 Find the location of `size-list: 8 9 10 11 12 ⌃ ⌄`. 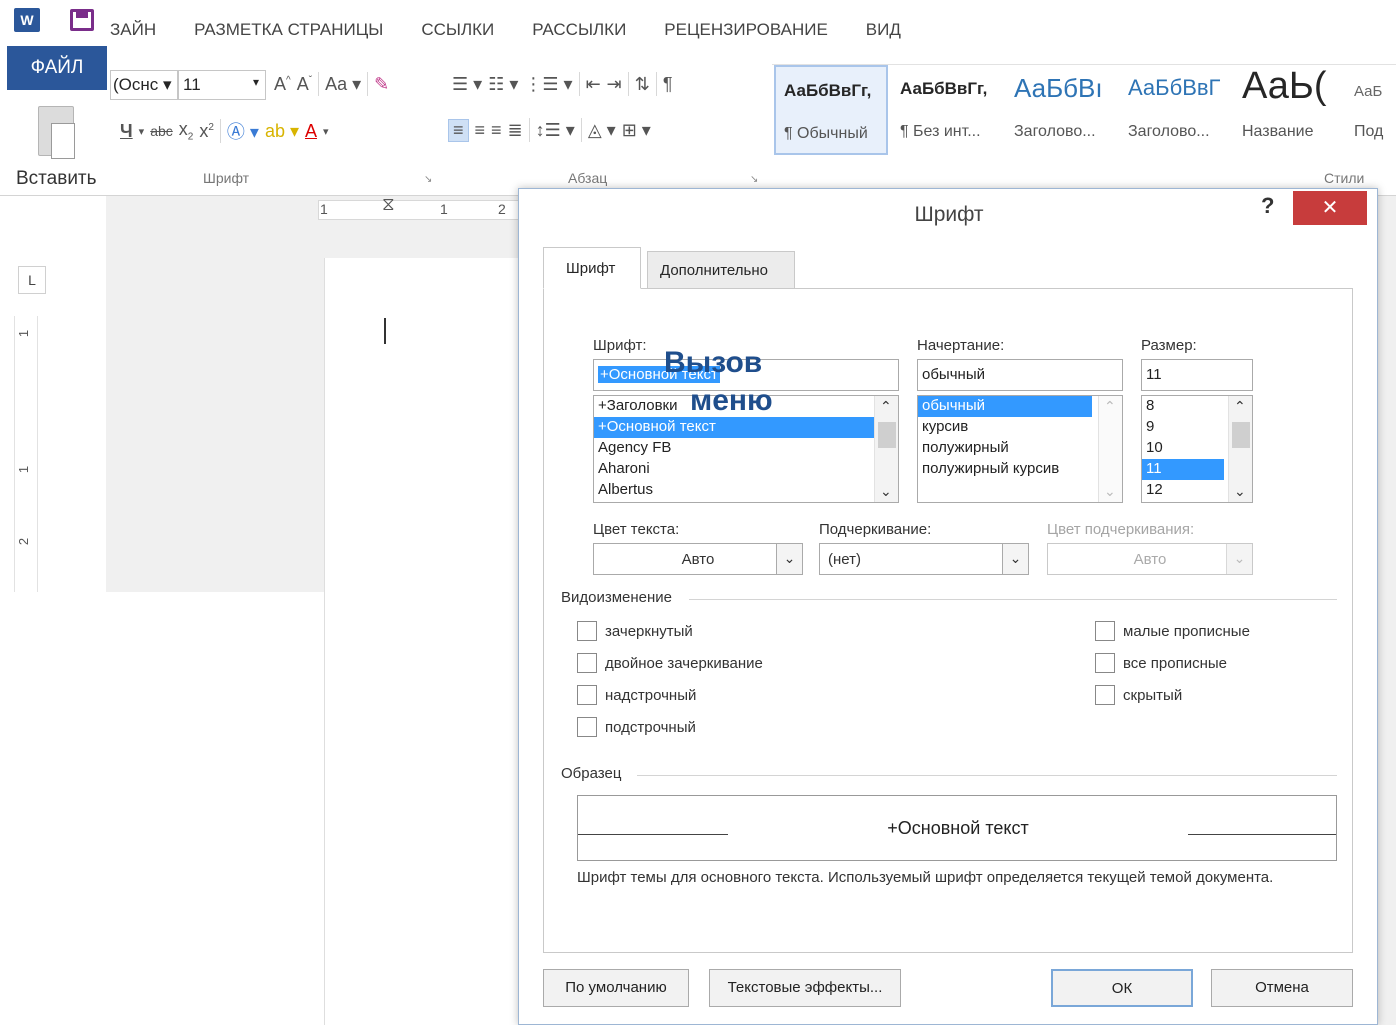

size-list: 8 9 10 11 12 ⌃ ⌄ is located at coordinates (1197, 449).